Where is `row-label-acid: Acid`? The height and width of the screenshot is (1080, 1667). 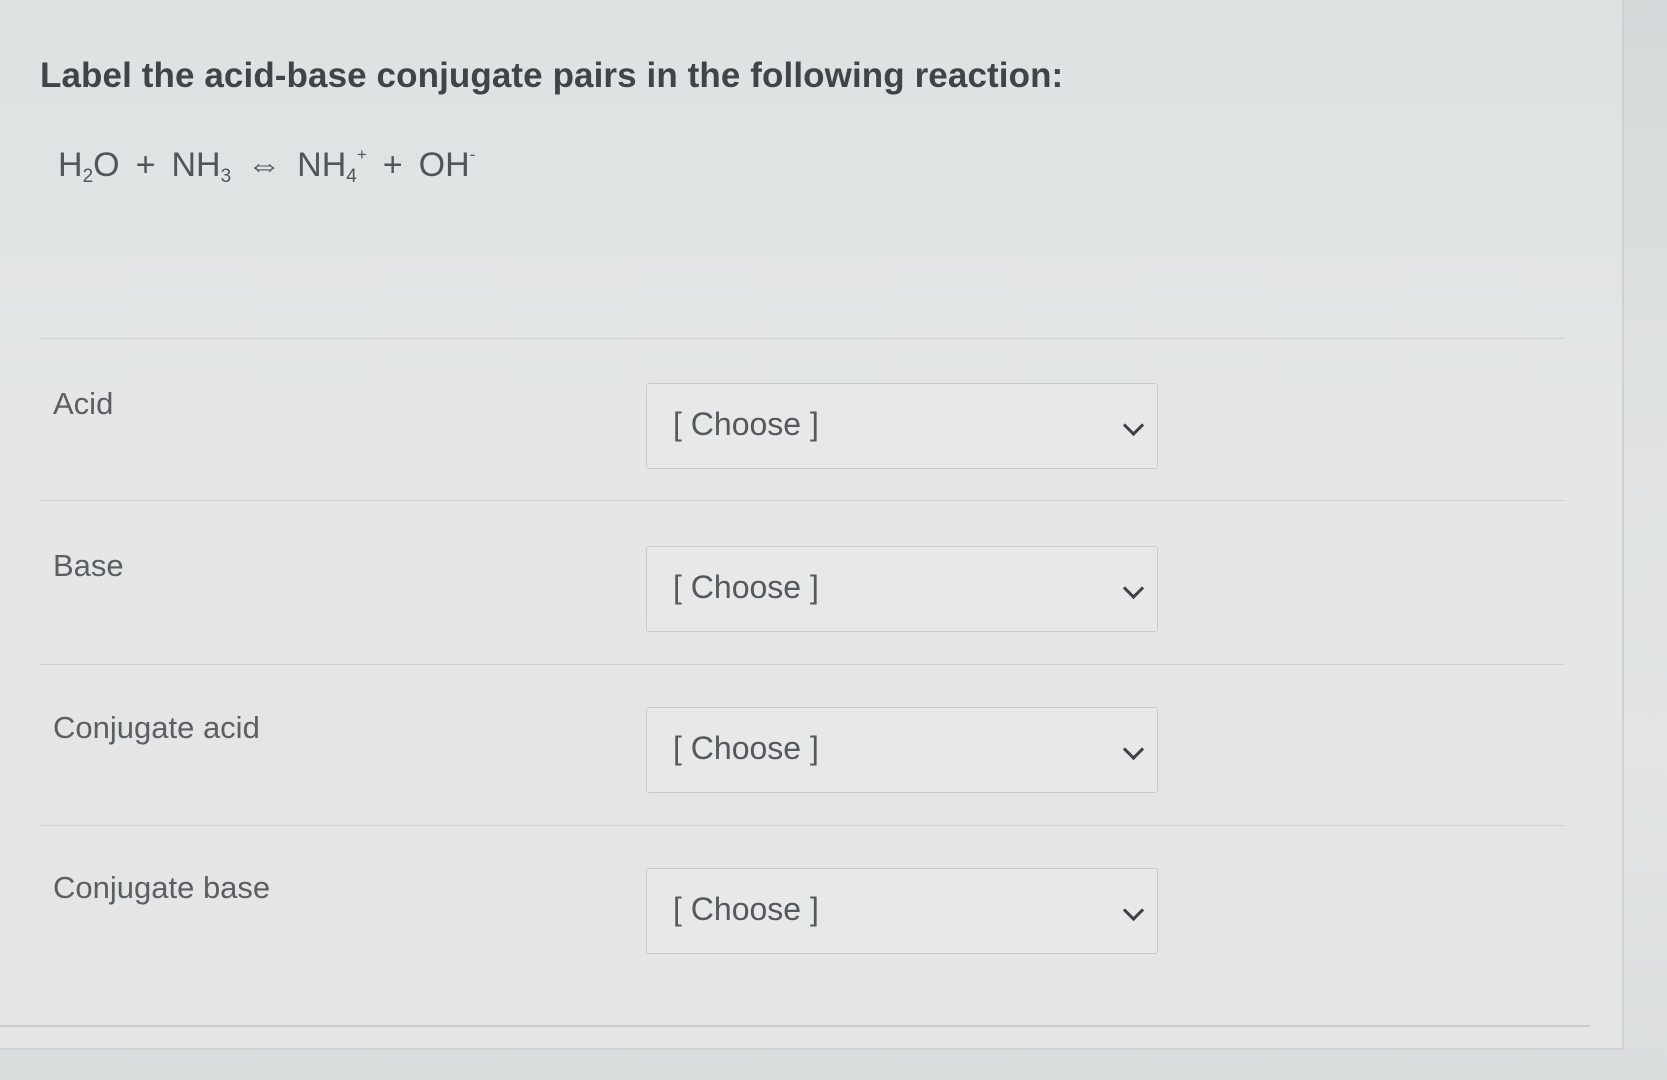 row-label-acid: Acid is located at coordinates (83, 403).